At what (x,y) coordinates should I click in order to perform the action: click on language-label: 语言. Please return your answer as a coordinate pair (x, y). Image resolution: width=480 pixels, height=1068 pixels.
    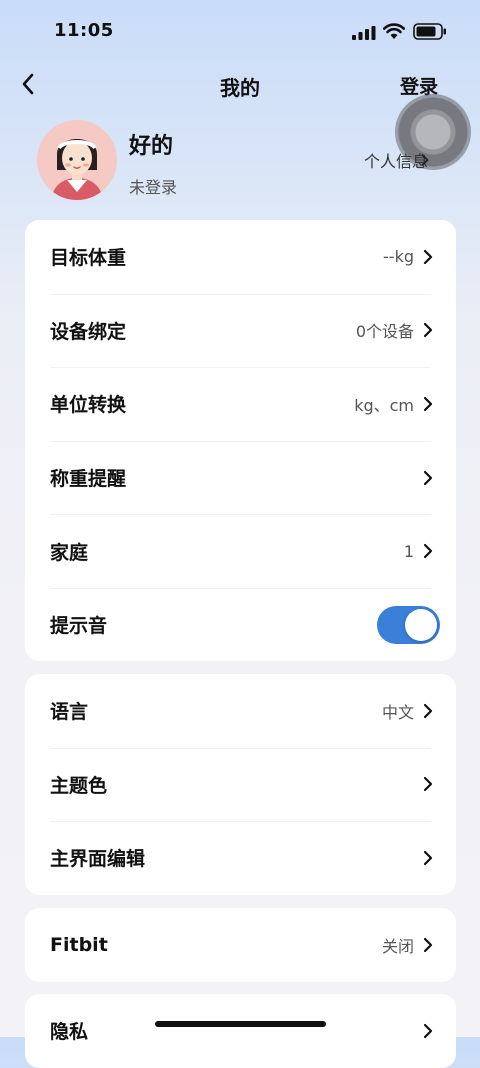
    Looking at the image, I should click on (69, 712).